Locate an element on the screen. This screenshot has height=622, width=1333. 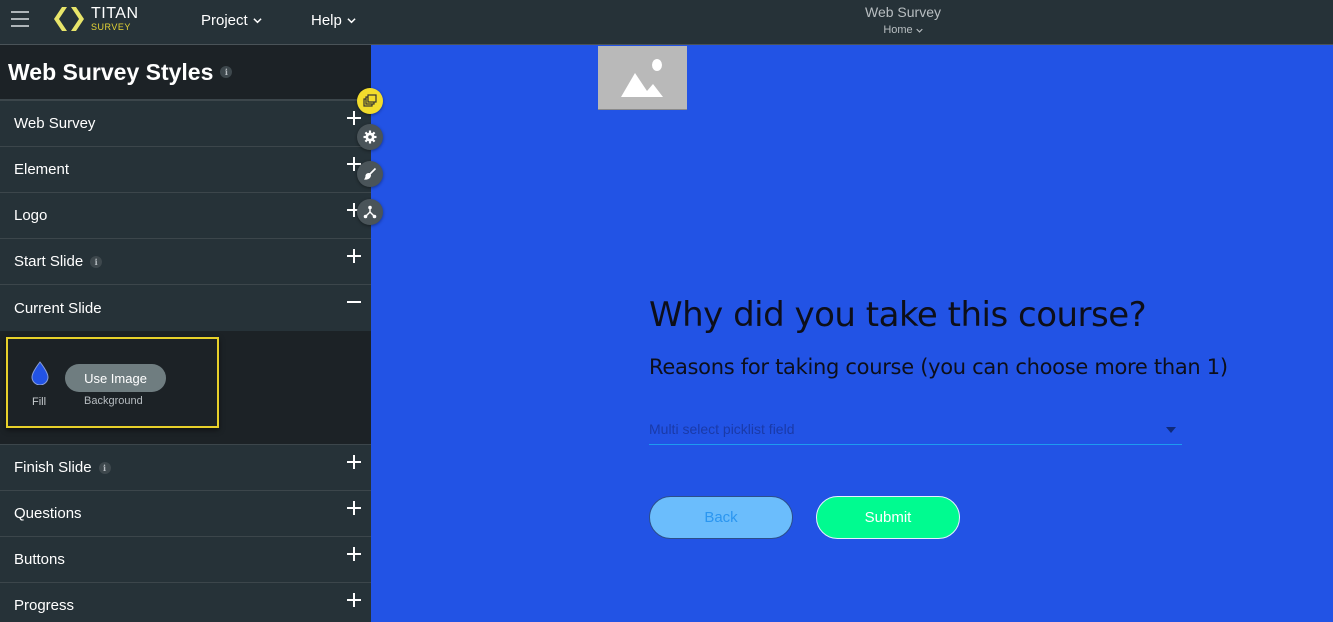
minus-icon is located at coordinates (354, 301).